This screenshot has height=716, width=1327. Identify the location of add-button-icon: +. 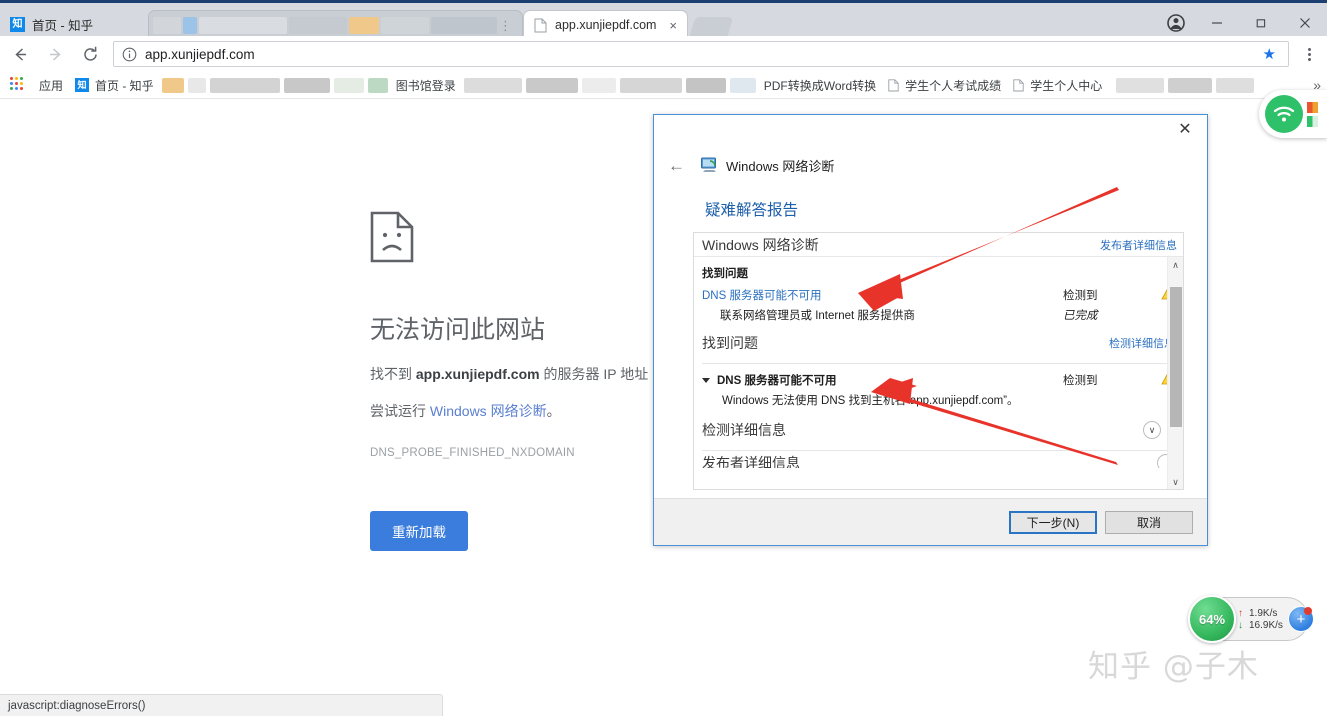
(1301, 619).